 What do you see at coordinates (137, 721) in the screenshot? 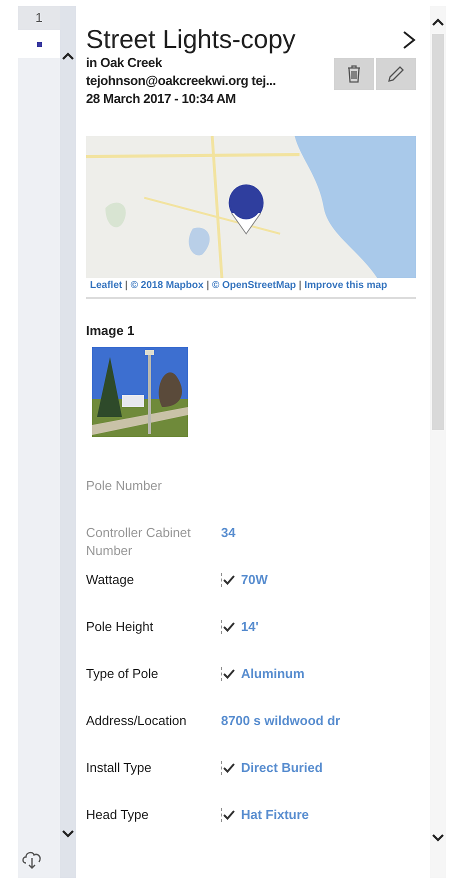
I see `field-label: Address/Location` at bounding box center [137, 721].